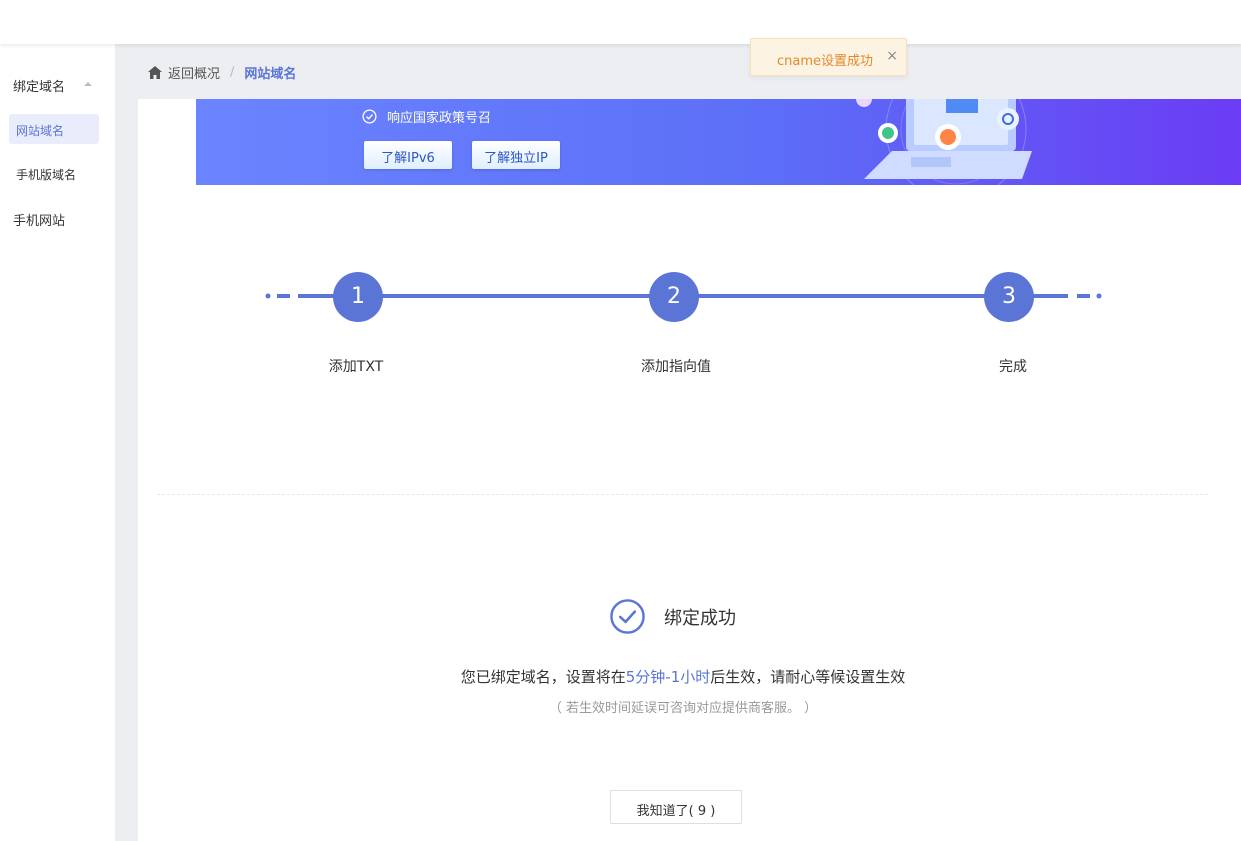  I want to click on sidebar: 绑定域名 网站域名 手机版域名 手机网站, so click(57, 442).